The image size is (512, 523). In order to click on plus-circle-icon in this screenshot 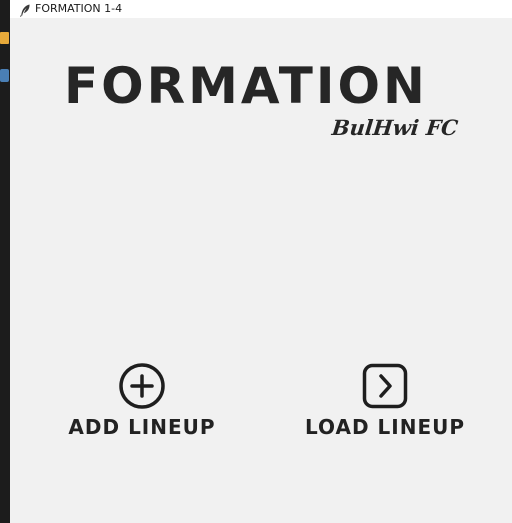, I will do `click(142, 386)`.